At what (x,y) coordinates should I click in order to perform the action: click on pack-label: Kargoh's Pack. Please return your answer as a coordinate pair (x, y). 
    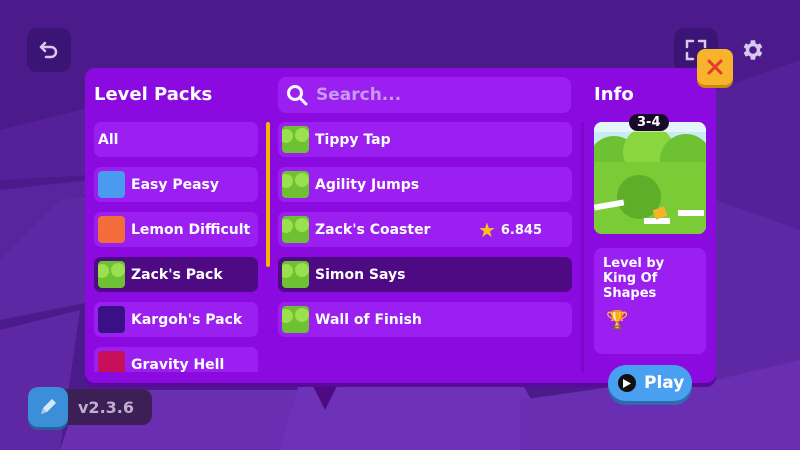
    Looking at the image, I should click on (187, 319).